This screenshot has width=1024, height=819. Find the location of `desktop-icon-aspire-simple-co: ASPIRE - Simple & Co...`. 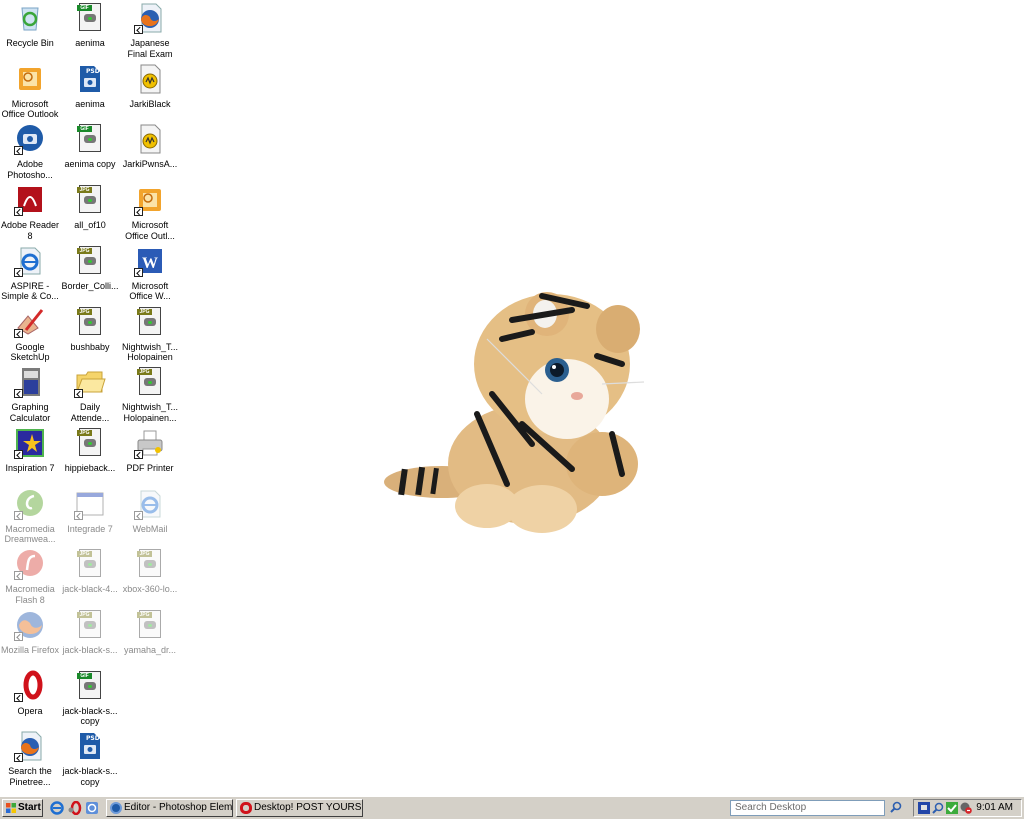

desktop-icon-aspire-simple-co: ASPIRE - Simple & Co... is located at coordinates (30, 273).